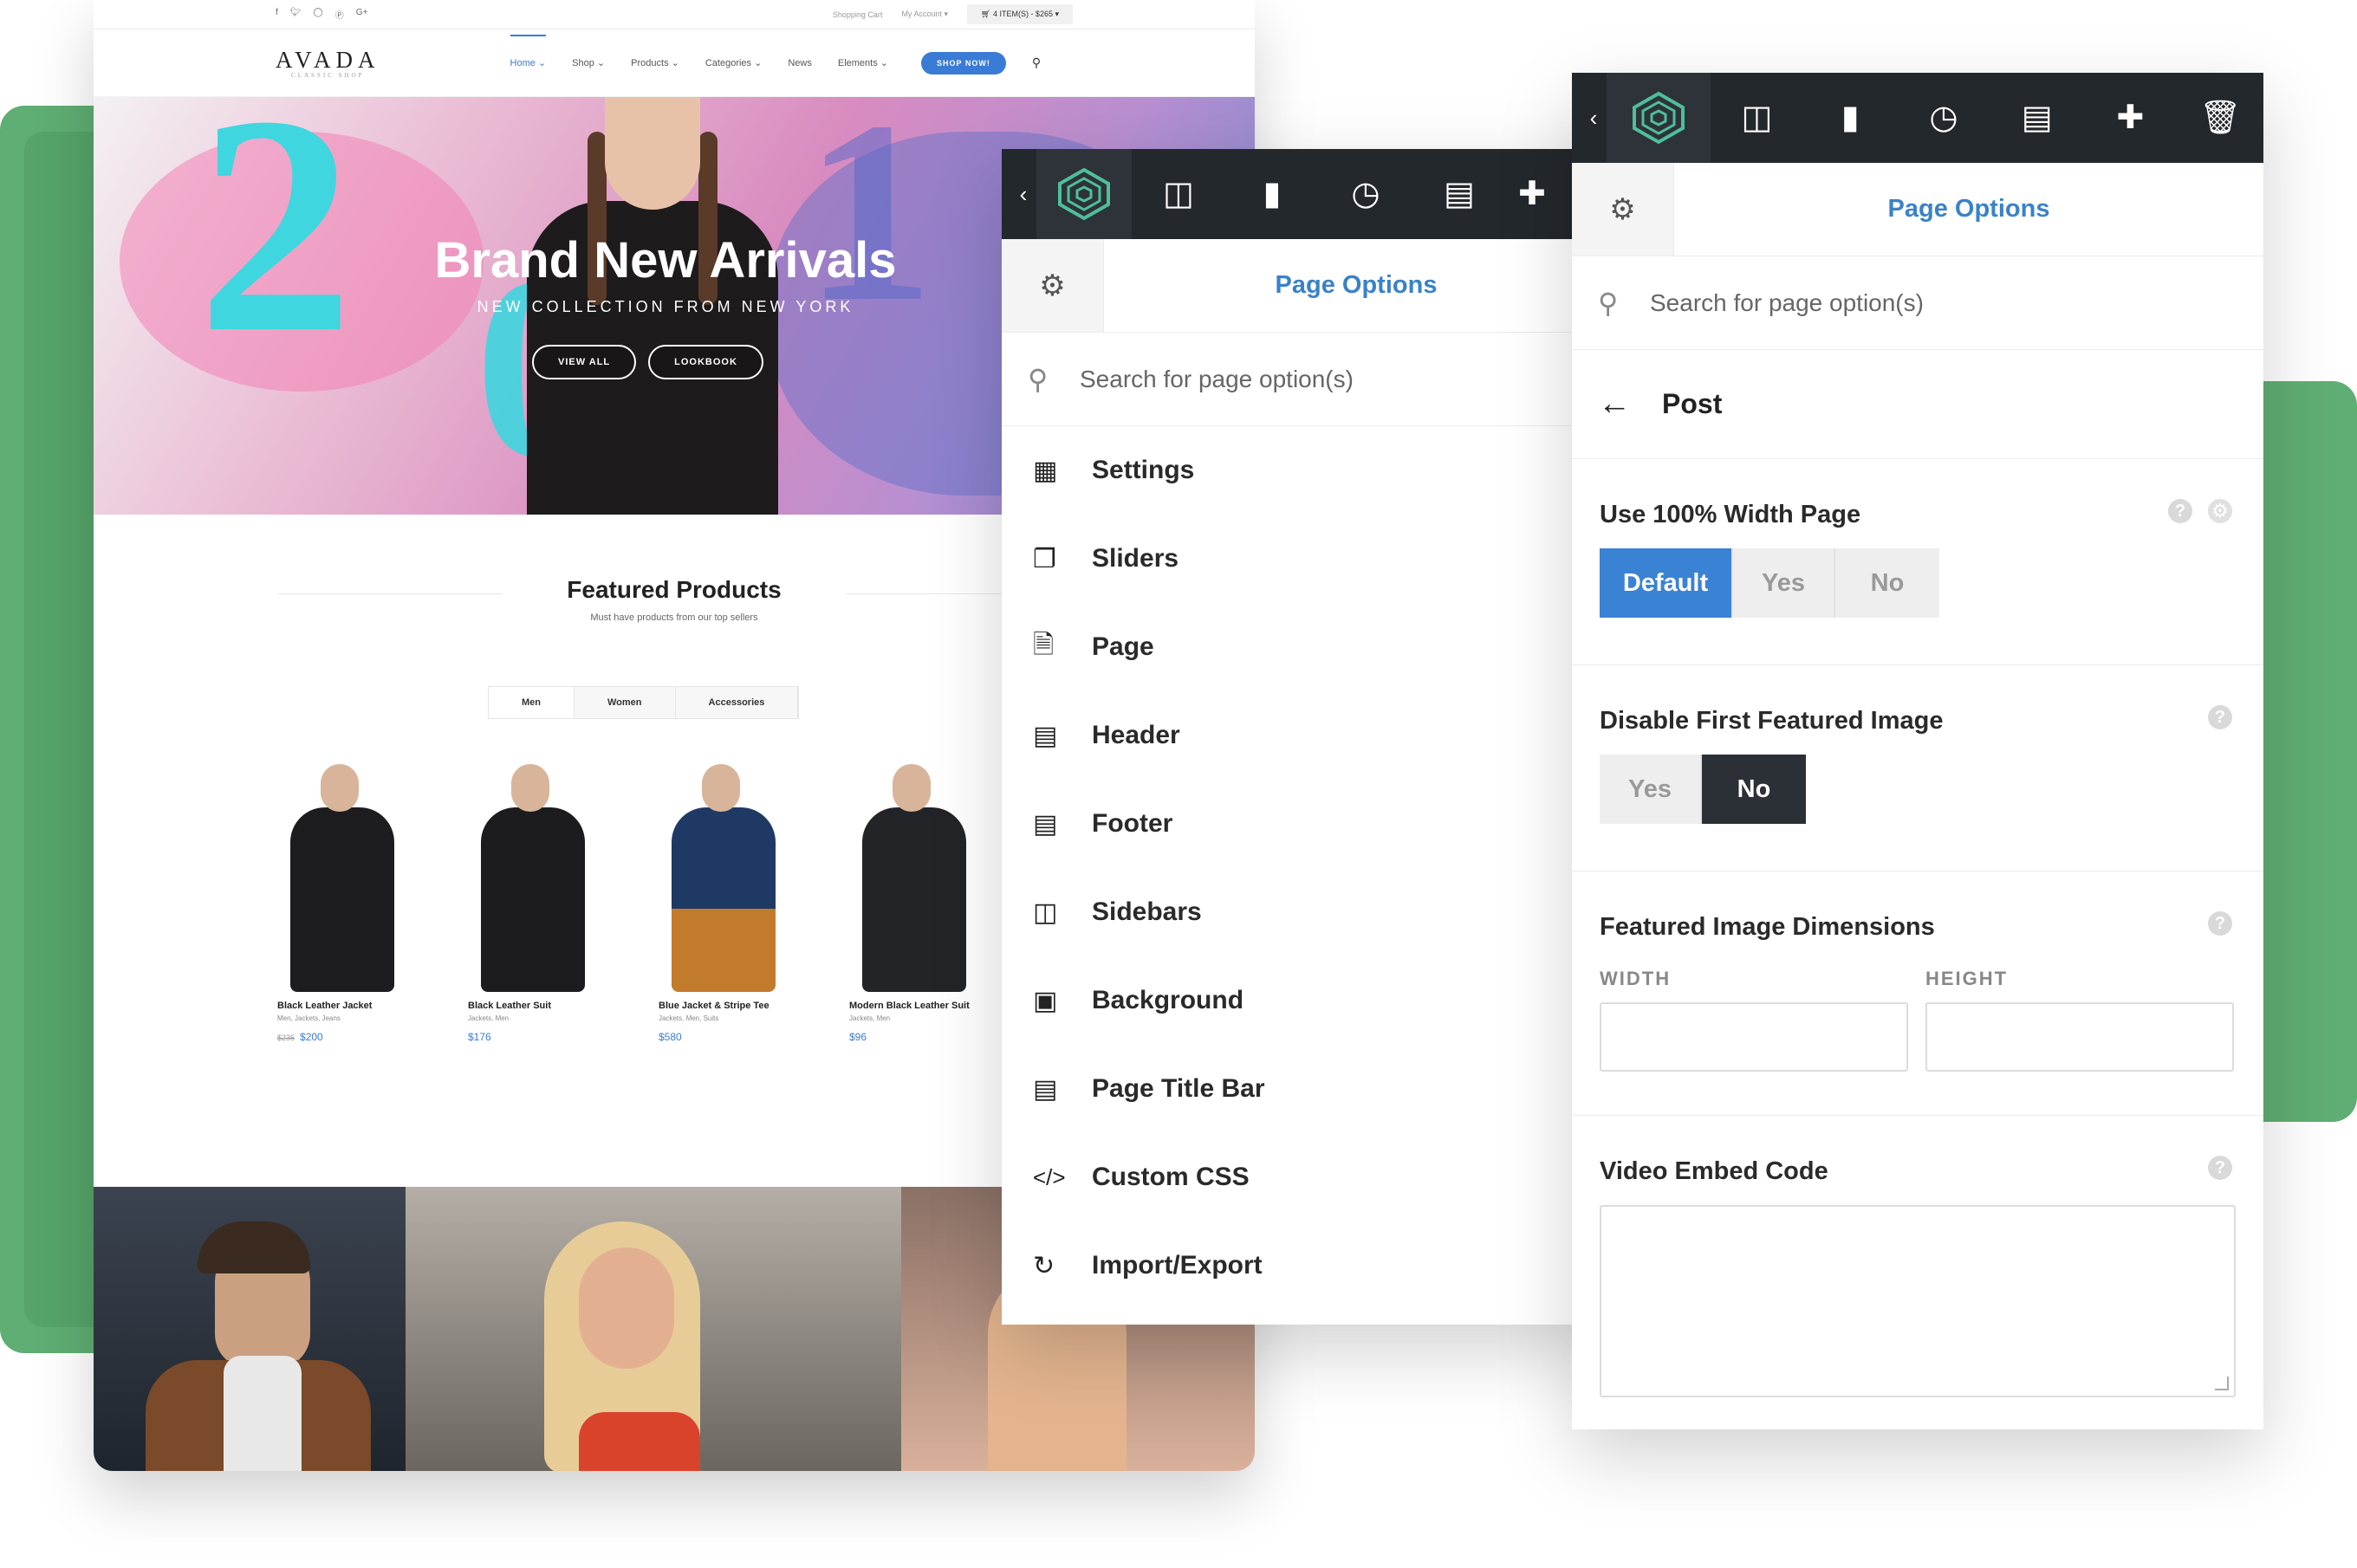 The image size is (2357, 1568). What do you see at coordinates (724, 873) in the screenshot?
I see `product-image` at bounding box center [724, 873].